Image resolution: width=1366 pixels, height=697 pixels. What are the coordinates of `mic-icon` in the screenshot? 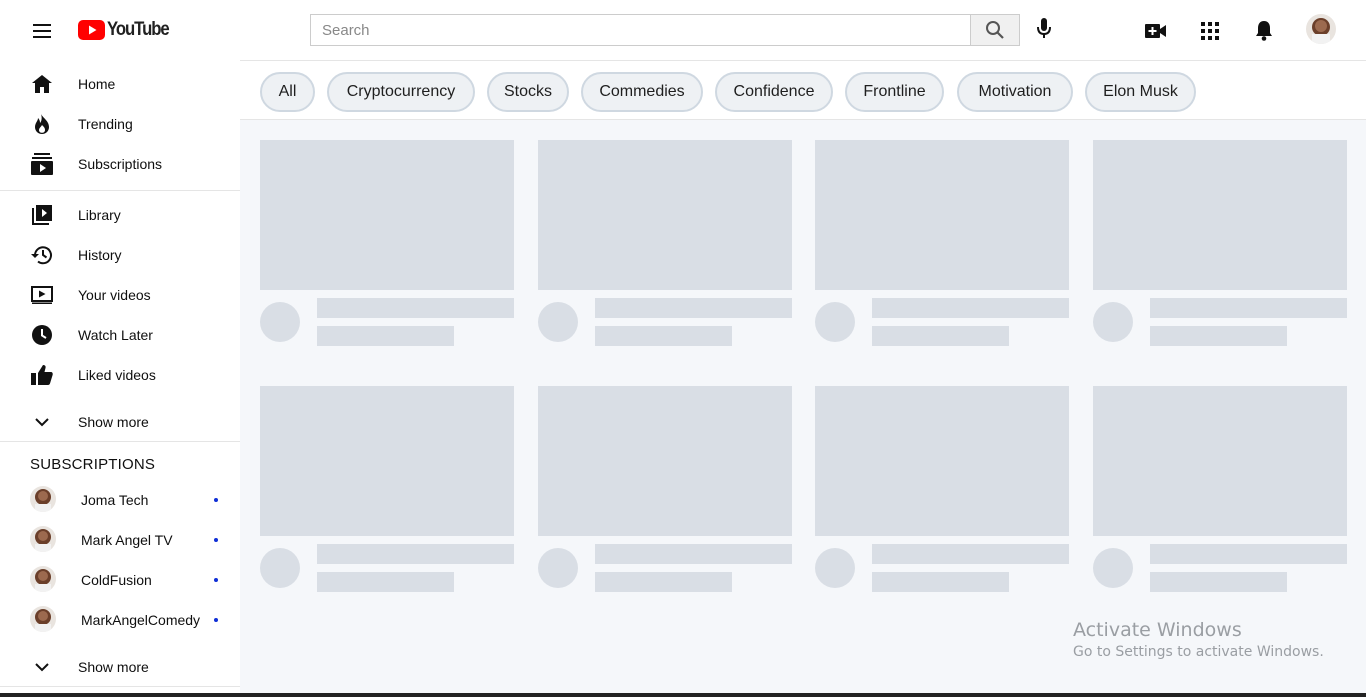 It's located at (1044, 29).